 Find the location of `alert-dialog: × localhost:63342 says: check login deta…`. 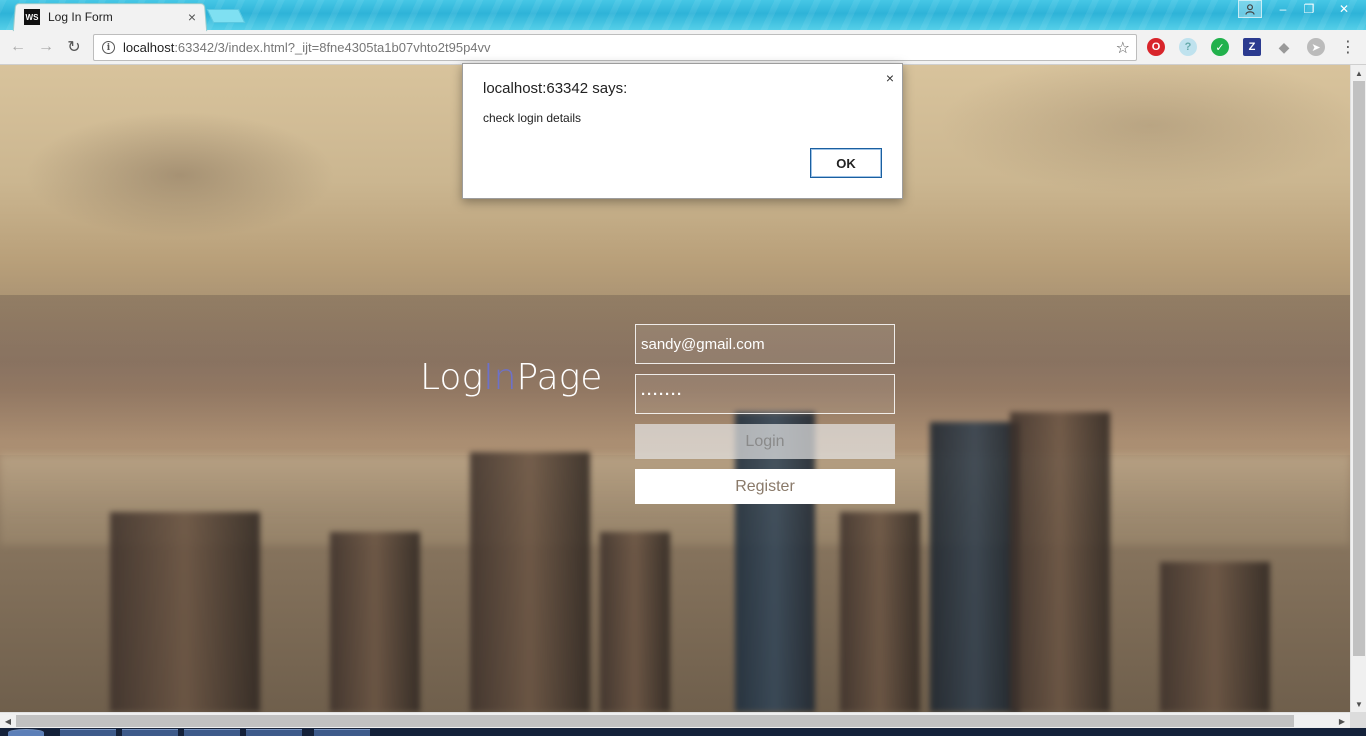

alert-dialog: × localhost:63342 says: check login deta… is located at coordinates (682, 131).